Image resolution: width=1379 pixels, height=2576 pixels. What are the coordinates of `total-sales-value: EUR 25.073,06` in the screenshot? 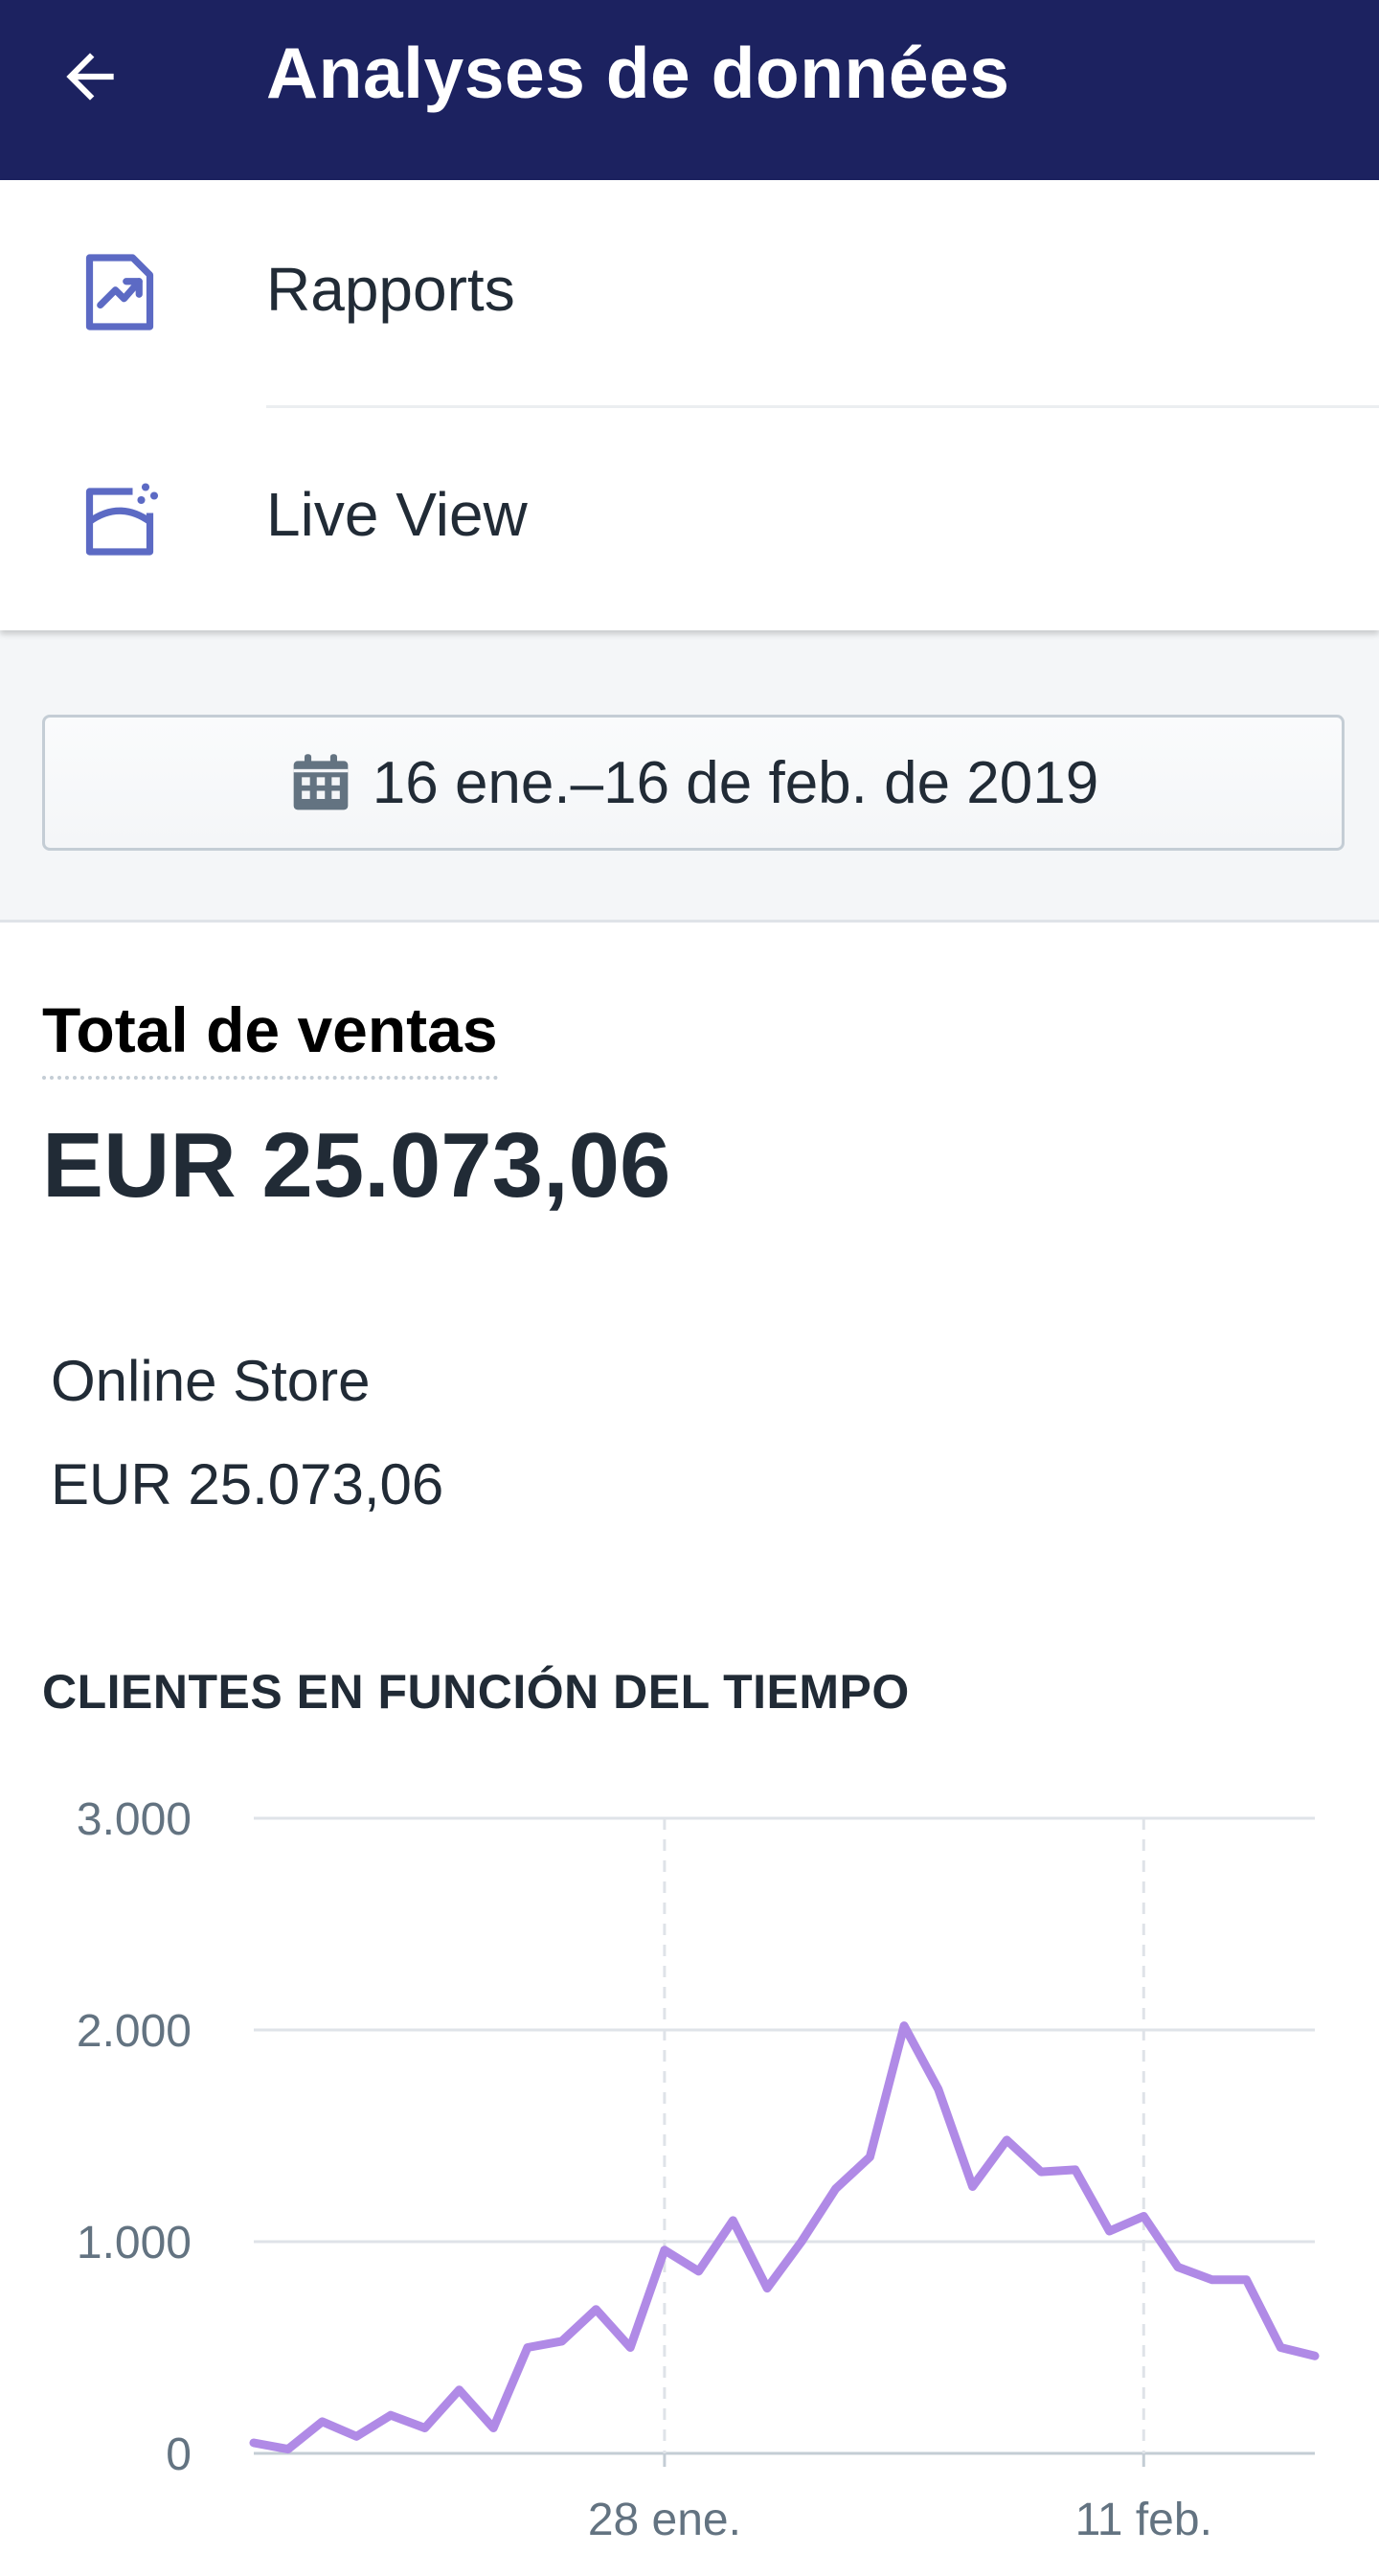 It's located at (356, 1165).